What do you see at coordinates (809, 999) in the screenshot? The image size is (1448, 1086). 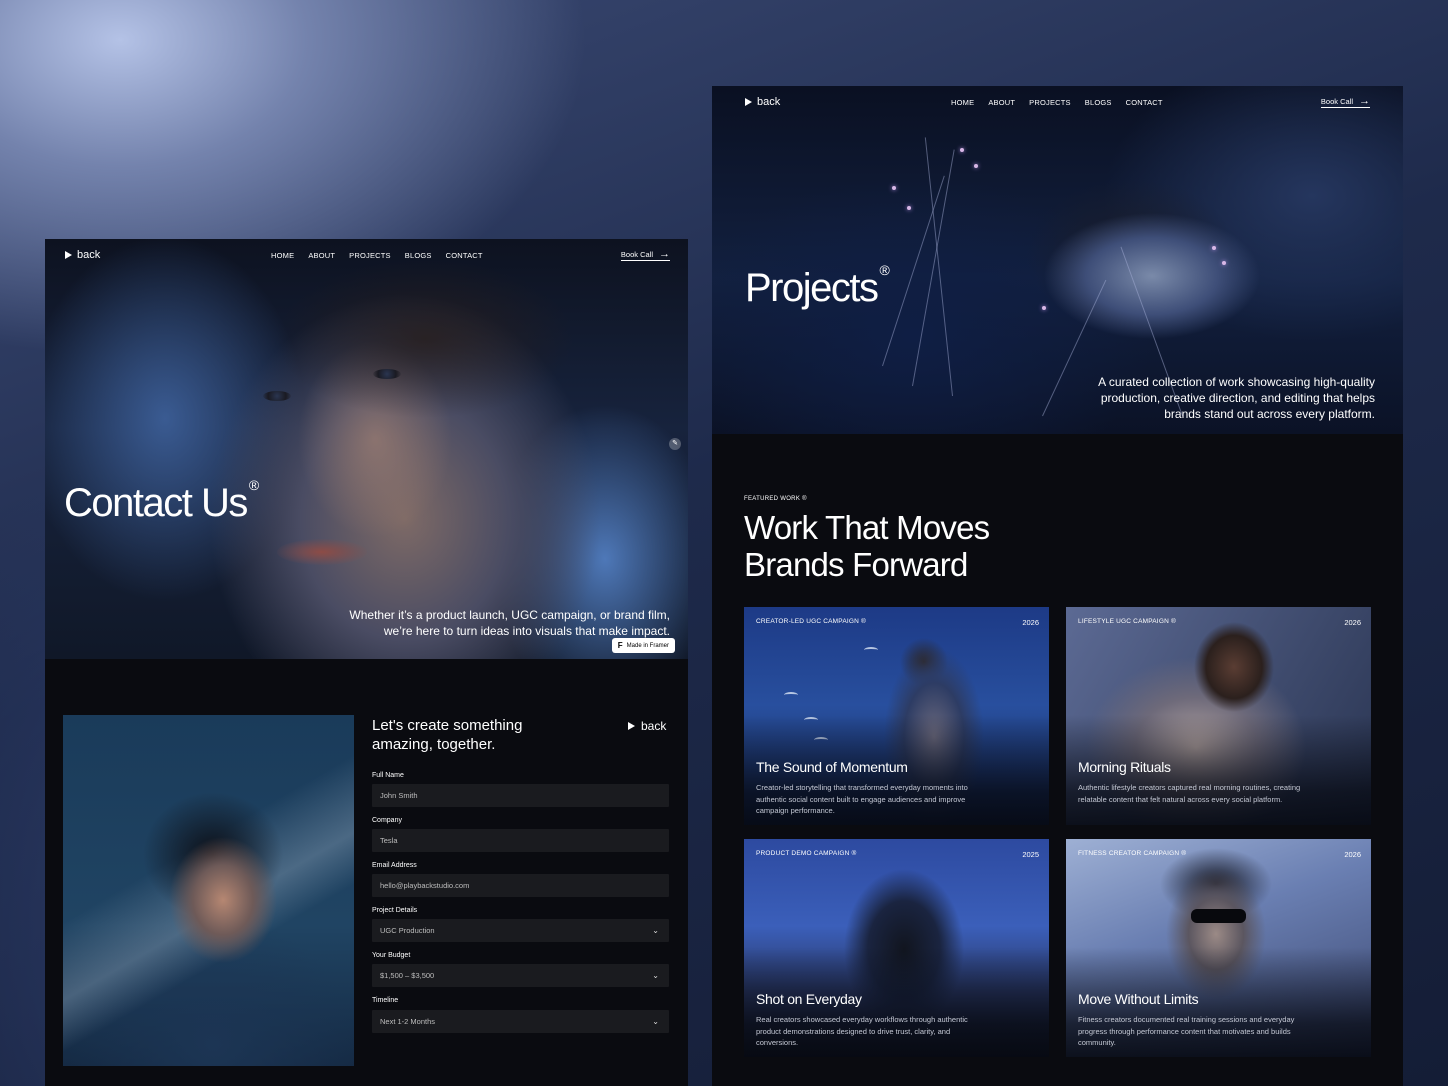 I see `project-title: Shot on Everyday` at bounding box center [809, 999].